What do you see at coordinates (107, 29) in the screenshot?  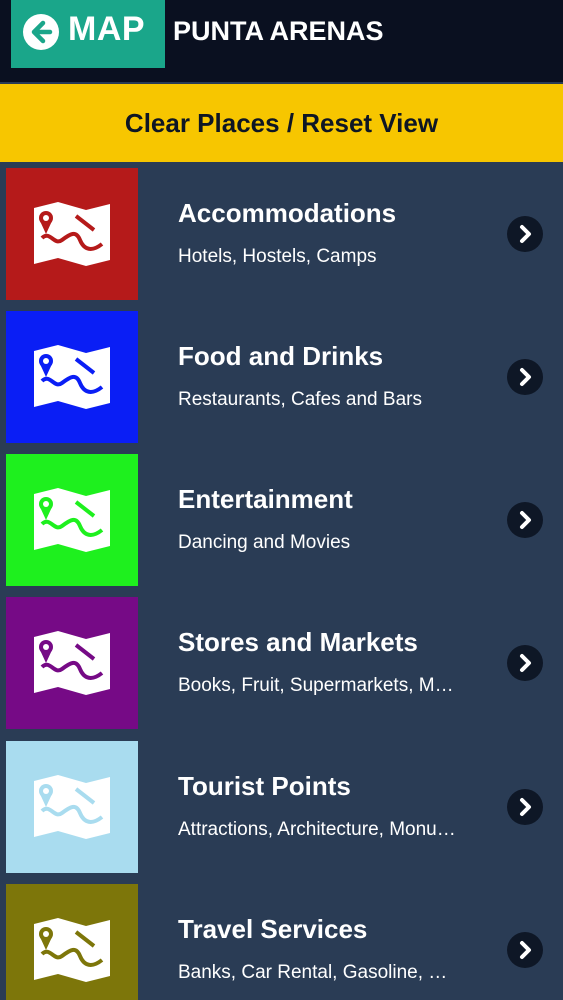 I see `back-button-label: MAP` at bounding box center [107, 29].